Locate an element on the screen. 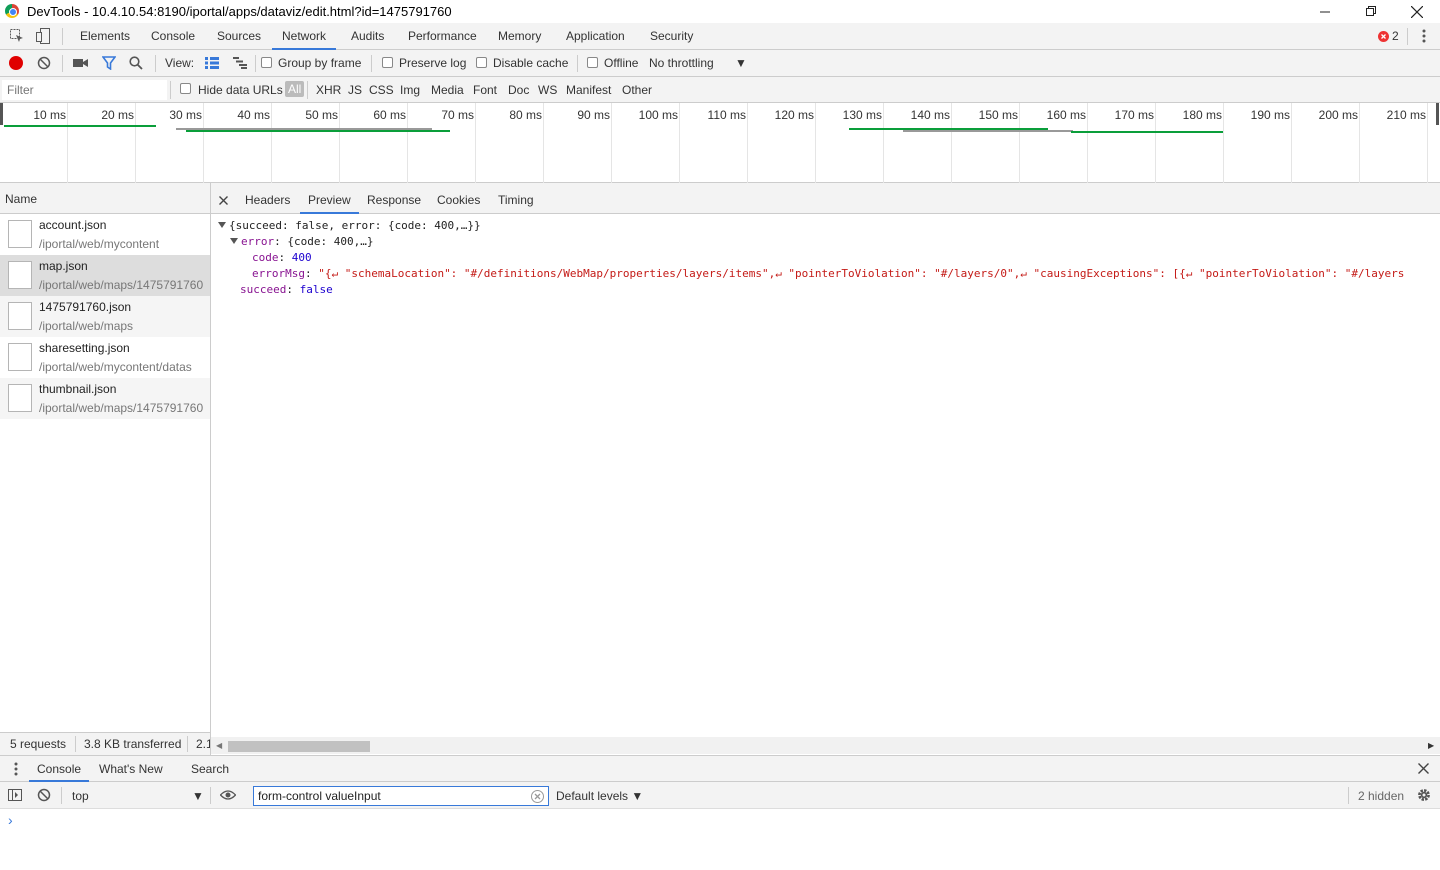  timeline-tick-label: 90 ms is located at coordinates (593, 115).